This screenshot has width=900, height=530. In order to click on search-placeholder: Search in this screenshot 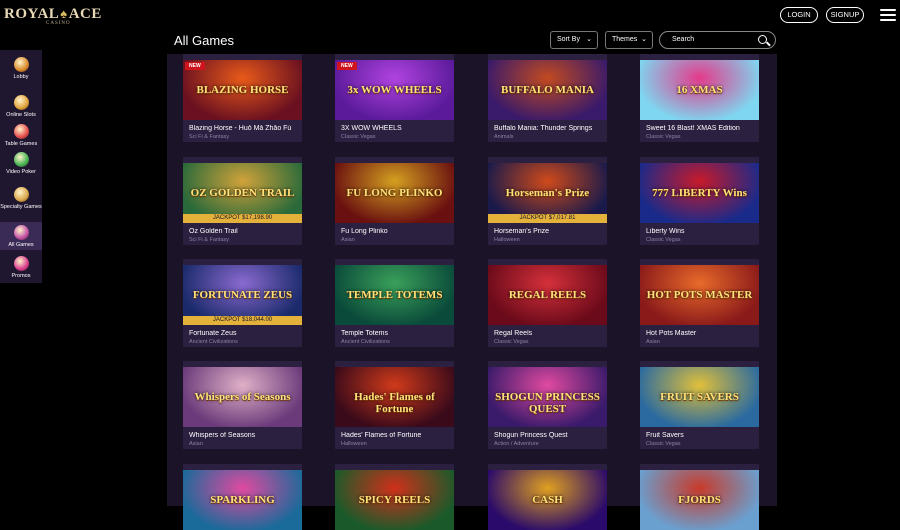, I will do `click(683, 39)`.